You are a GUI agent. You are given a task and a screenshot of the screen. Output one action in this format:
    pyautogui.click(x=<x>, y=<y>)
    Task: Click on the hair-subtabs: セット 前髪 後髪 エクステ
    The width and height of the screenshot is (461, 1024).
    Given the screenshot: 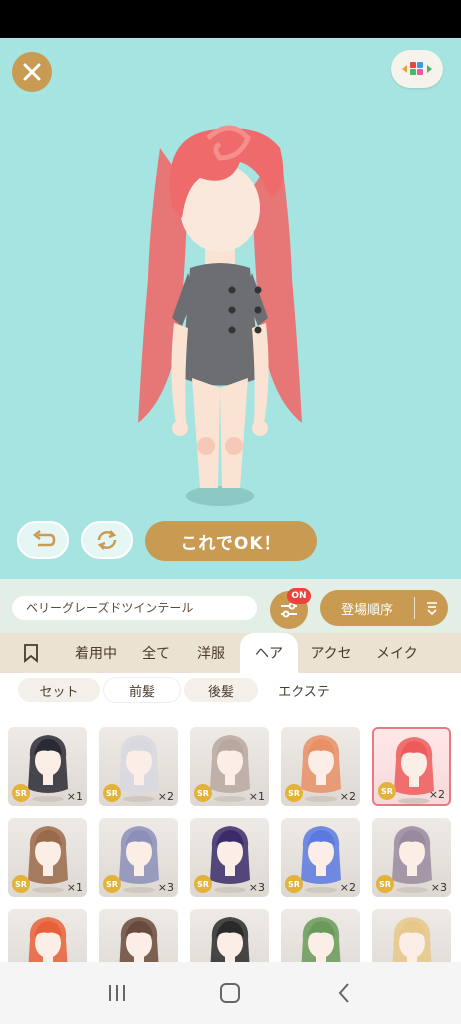 What is the action you would take?
    pyautogui.click(x=230, y=691)
    